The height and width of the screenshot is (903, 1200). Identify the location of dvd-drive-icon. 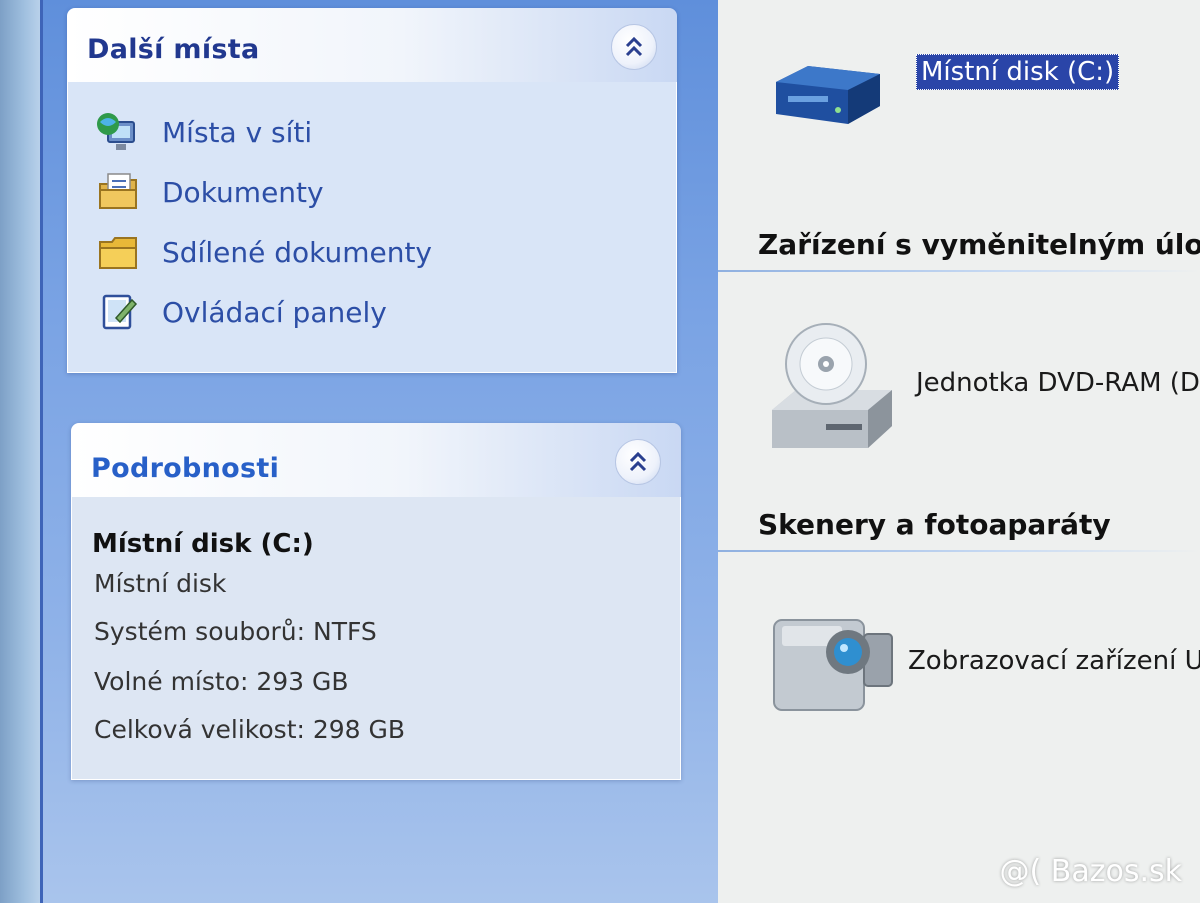
(832, 385).